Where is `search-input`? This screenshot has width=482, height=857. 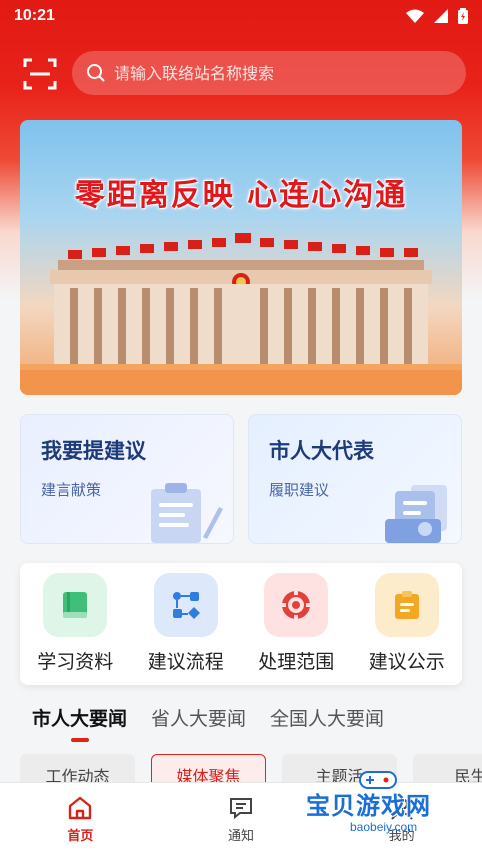
search-input is located at coordinates (274, 73).